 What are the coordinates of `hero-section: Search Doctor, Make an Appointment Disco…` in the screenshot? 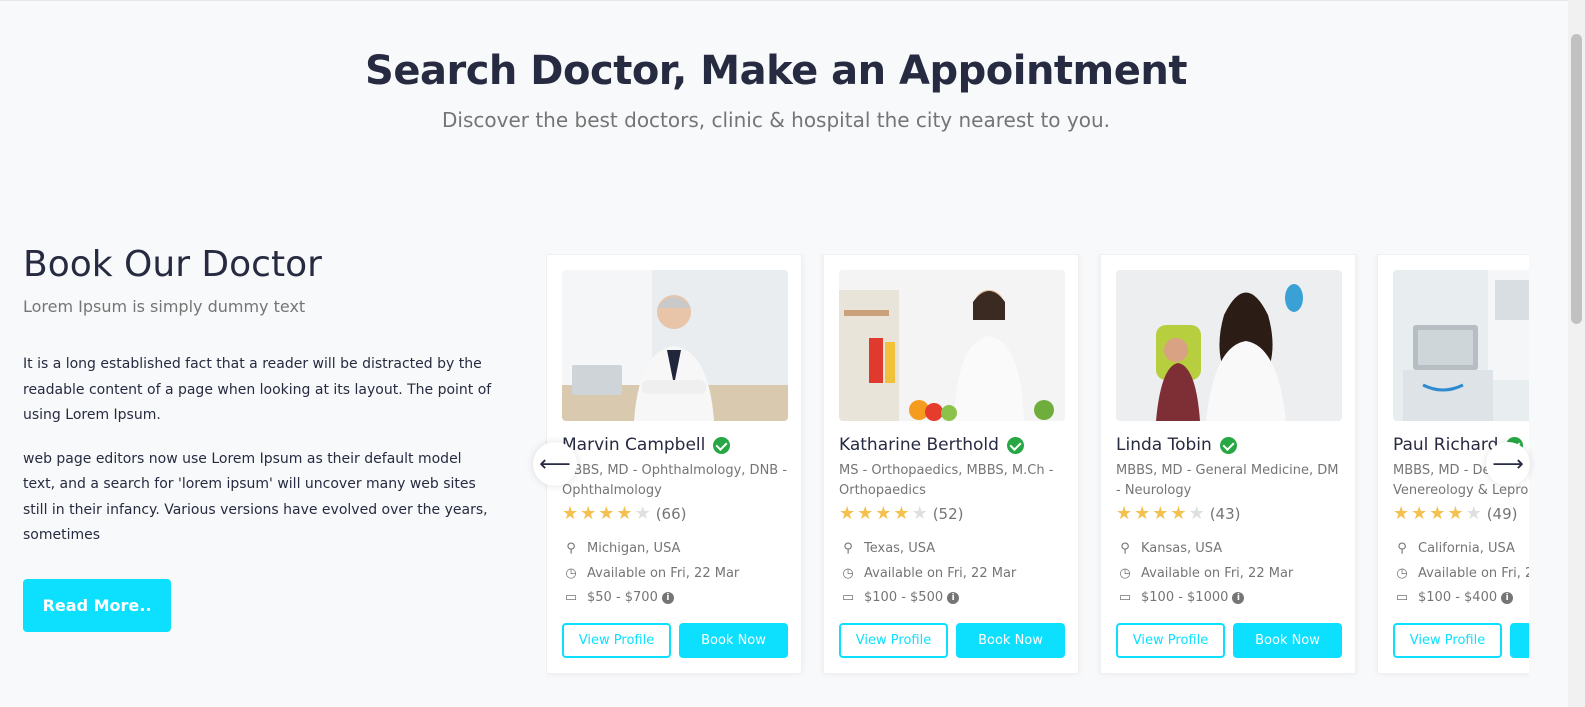 It's located at (776, 90).